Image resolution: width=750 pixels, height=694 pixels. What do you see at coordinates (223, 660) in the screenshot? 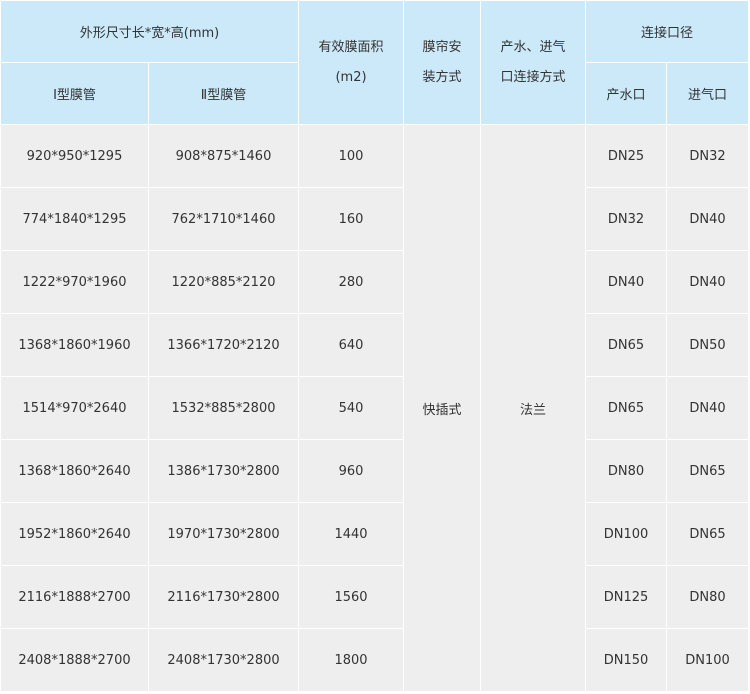
I see `cell-type2-dimensions: 2408*1730*2800` at bounding box center [223, 660].